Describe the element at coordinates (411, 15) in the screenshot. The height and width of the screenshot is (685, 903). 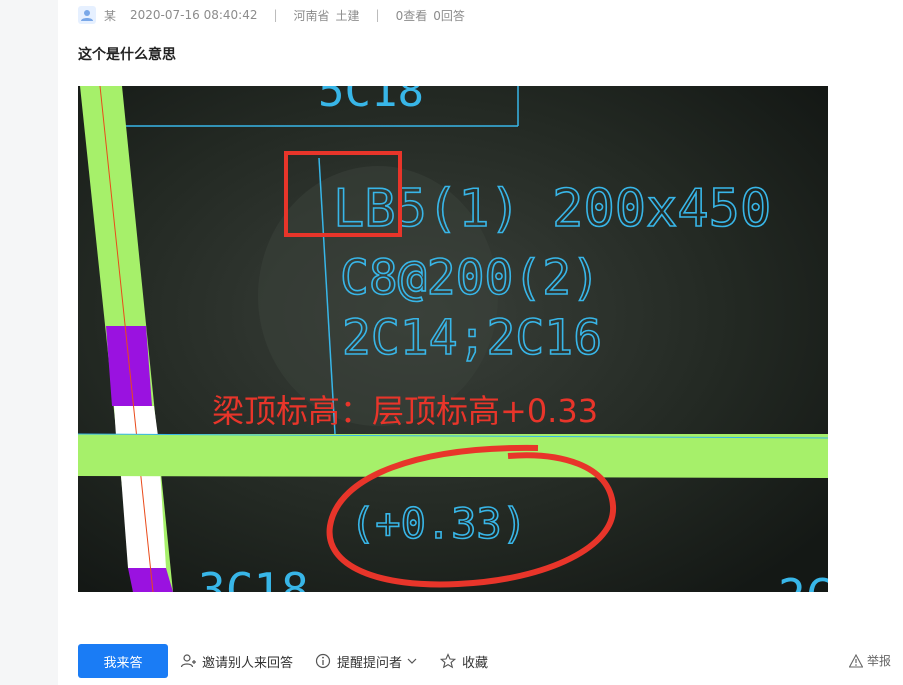
I see `view-count: 0查看` at that location.